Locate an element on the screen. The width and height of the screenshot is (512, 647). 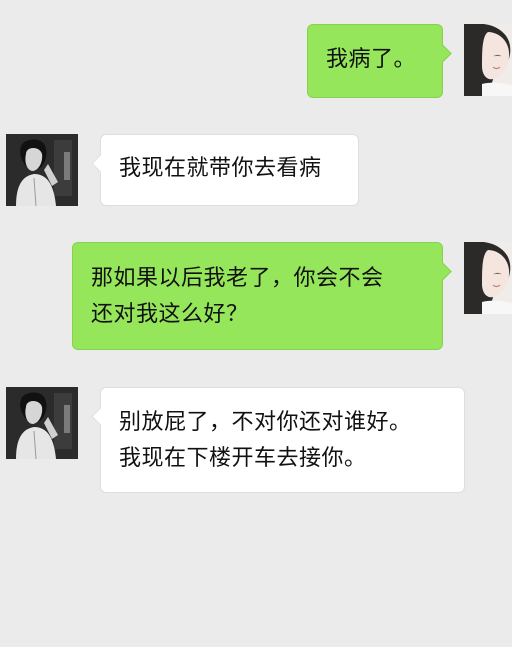
message-text: 那如果以后我老了，你会不会 还对我这么好？ is located at coordinates (237, 296).